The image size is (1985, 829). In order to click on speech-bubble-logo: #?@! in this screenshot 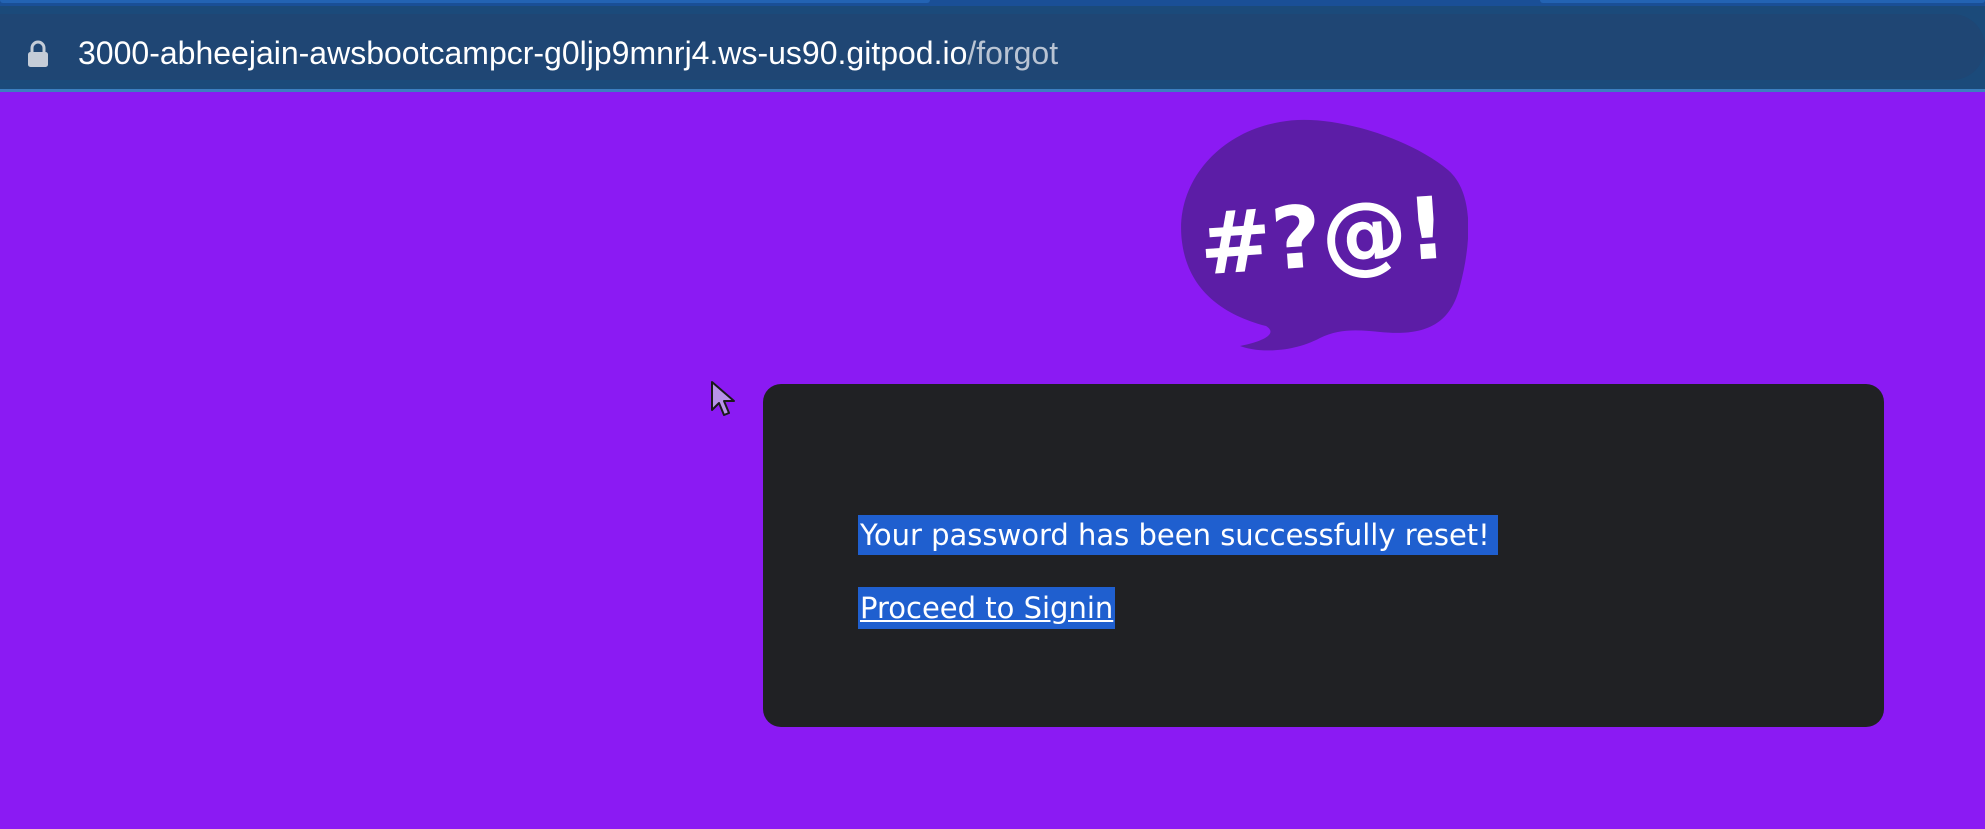, I will do `click(1324, 235)`.